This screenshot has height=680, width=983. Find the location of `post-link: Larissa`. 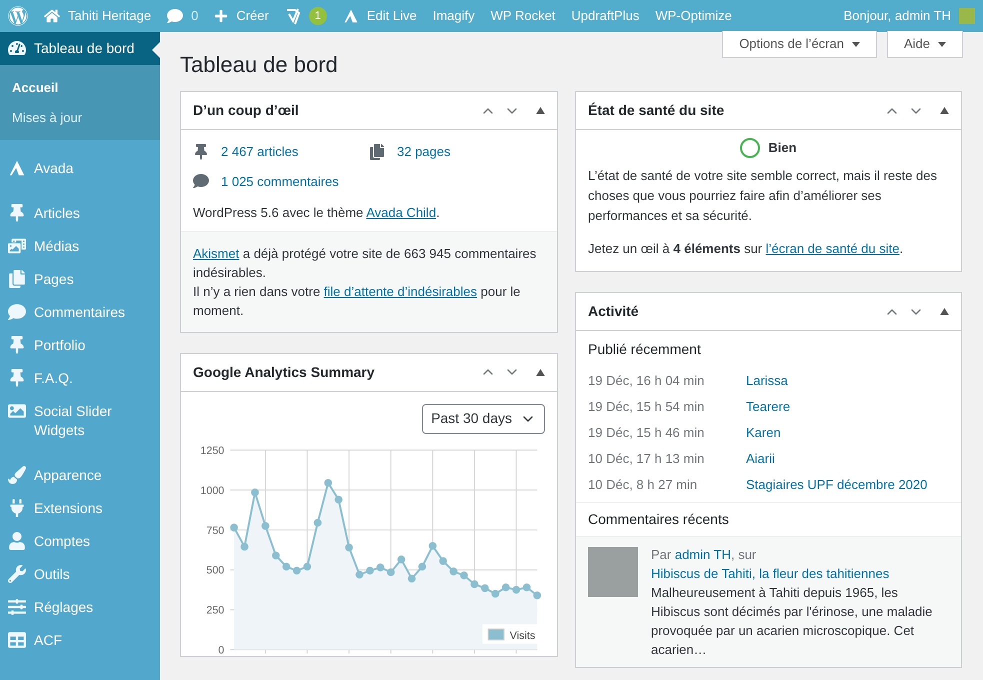

post-link: Larissa is located at coordinates (767, 381).